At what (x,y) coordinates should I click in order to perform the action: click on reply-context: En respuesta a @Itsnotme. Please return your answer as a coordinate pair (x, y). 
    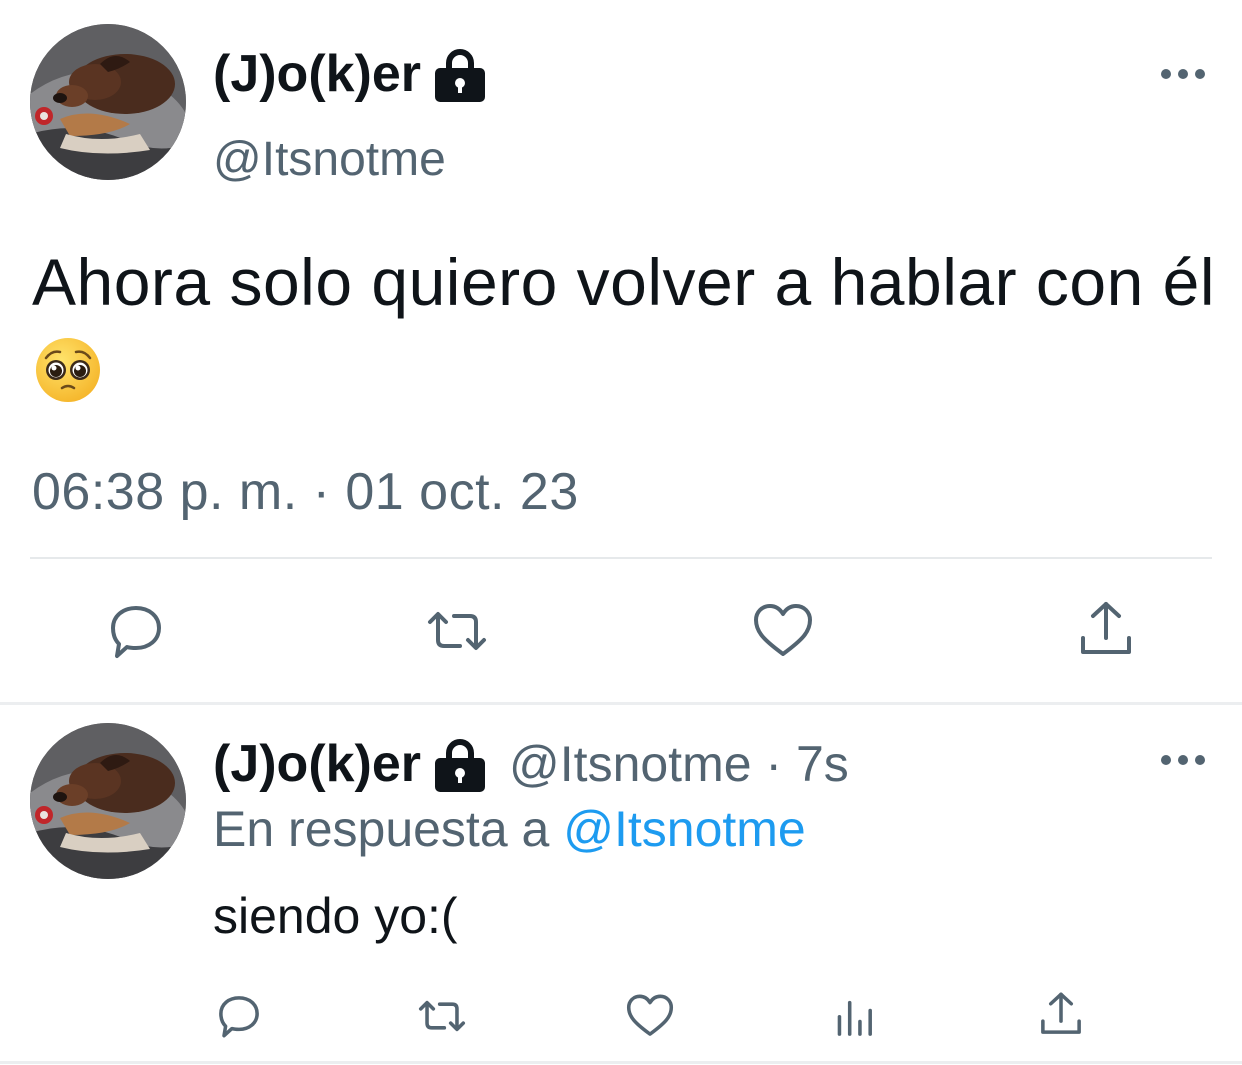
    Looking at the image, I should click on (509, 829).